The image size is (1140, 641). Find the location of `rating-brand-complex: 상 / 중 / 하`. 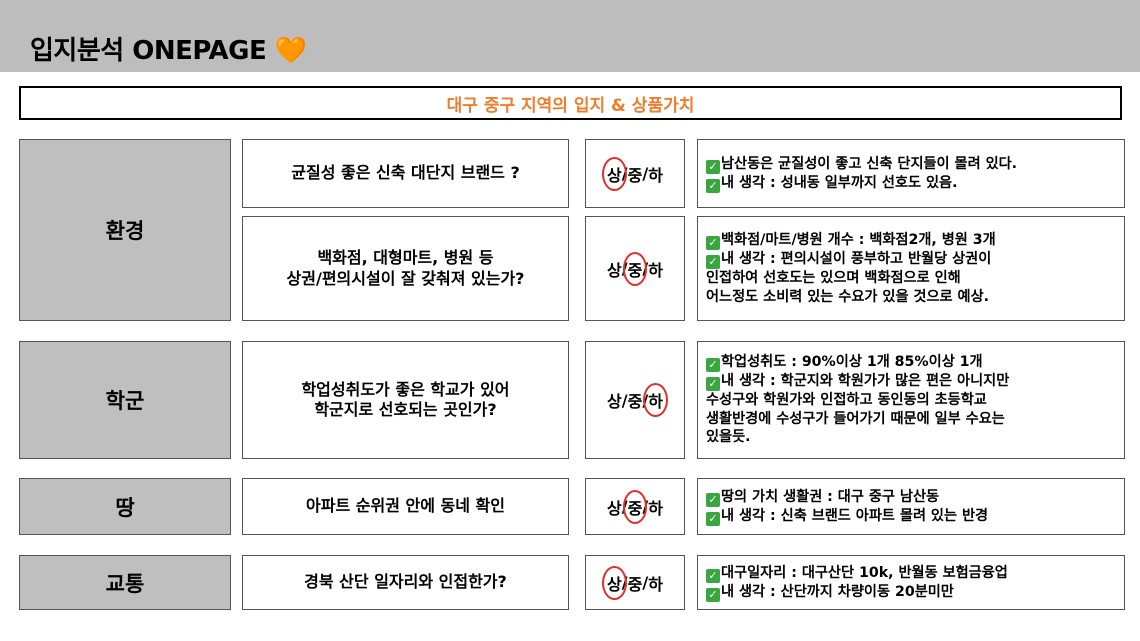

rating-brand-complex: 상 / 중 / 하 is located at coordinates (635, 173).